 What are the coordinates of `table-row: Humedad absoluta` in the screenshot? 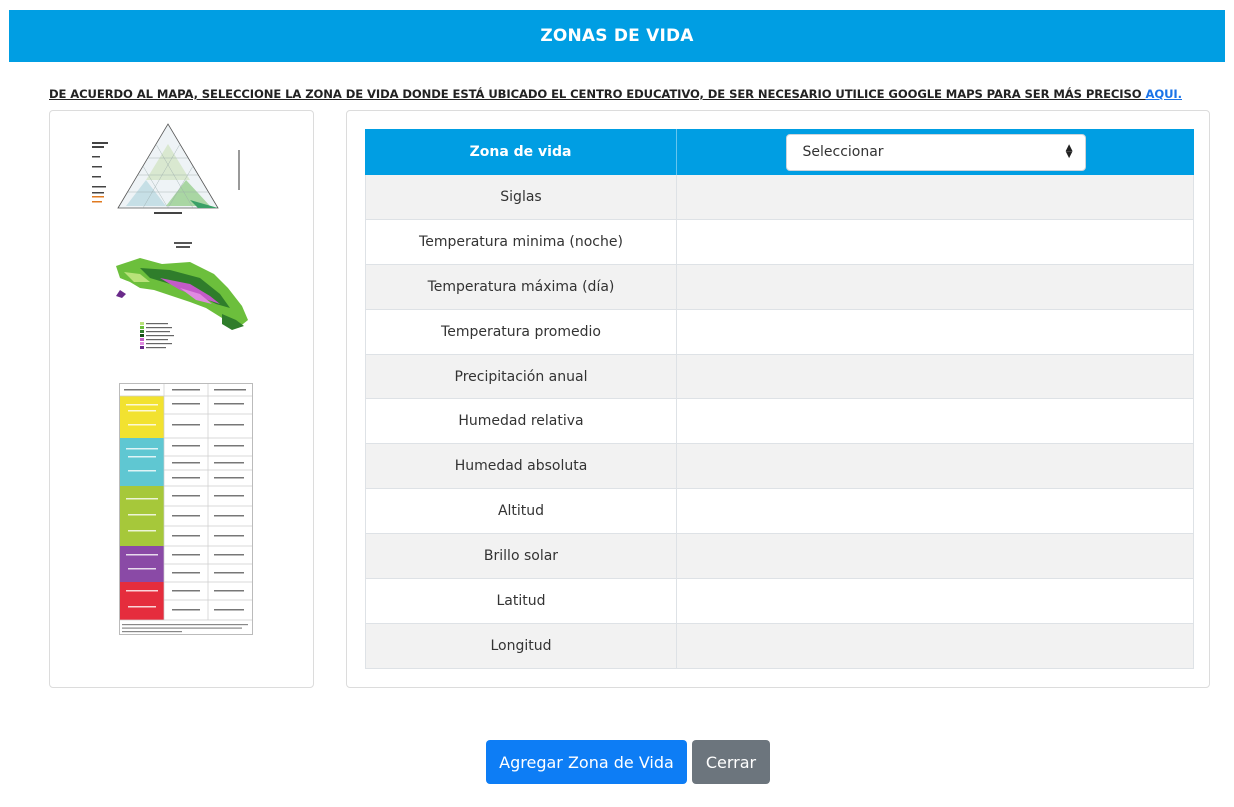 It's located at (779, 467).